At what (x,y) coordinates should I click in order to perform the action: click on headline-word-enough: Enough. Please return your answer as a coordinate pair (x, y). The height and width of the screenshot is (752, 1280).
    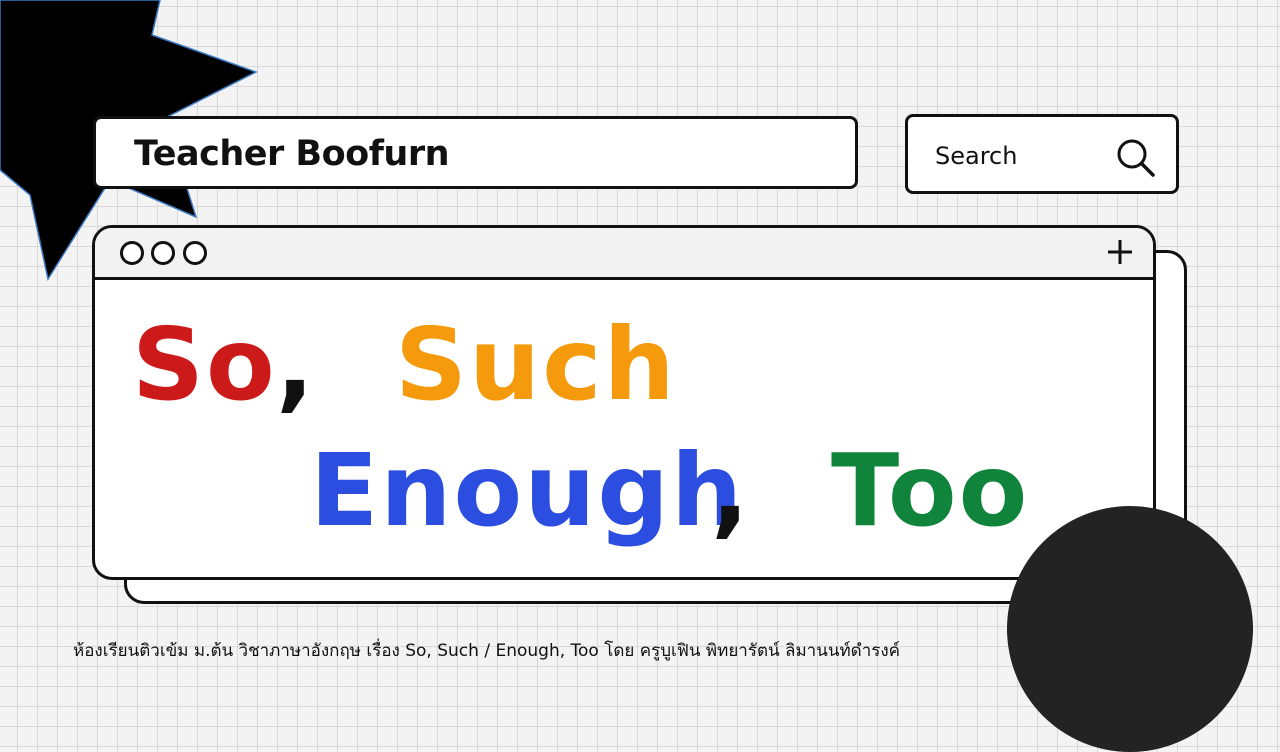
    Looking at the image, I should click on (527, 490).